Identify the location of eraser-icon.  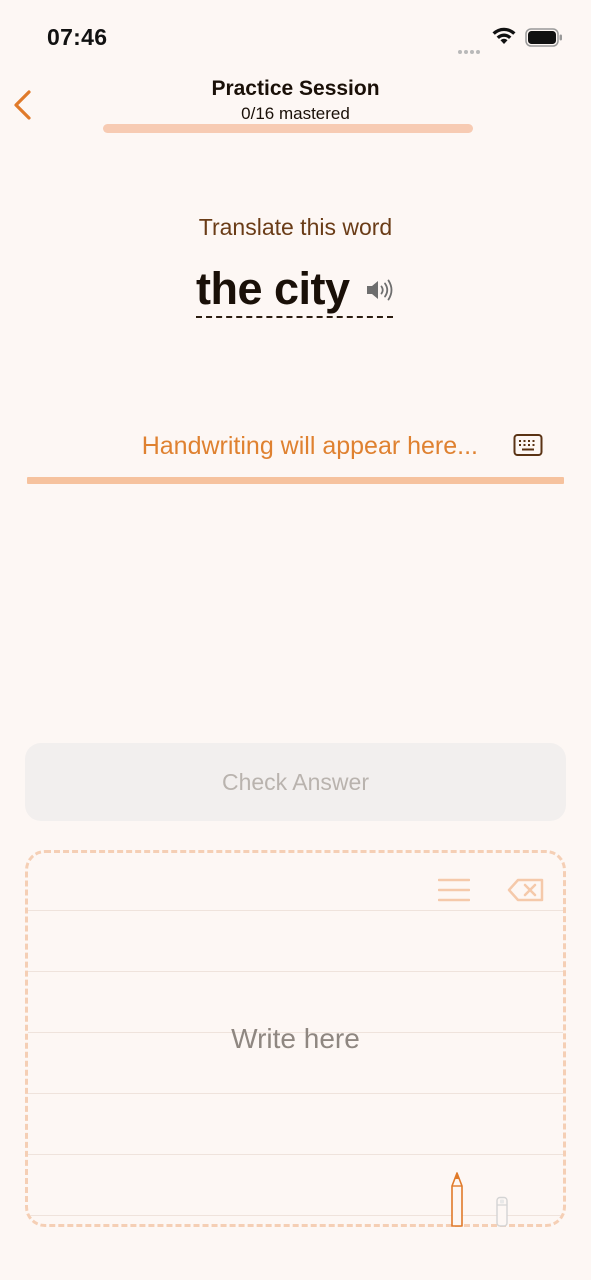
(502, 1211).